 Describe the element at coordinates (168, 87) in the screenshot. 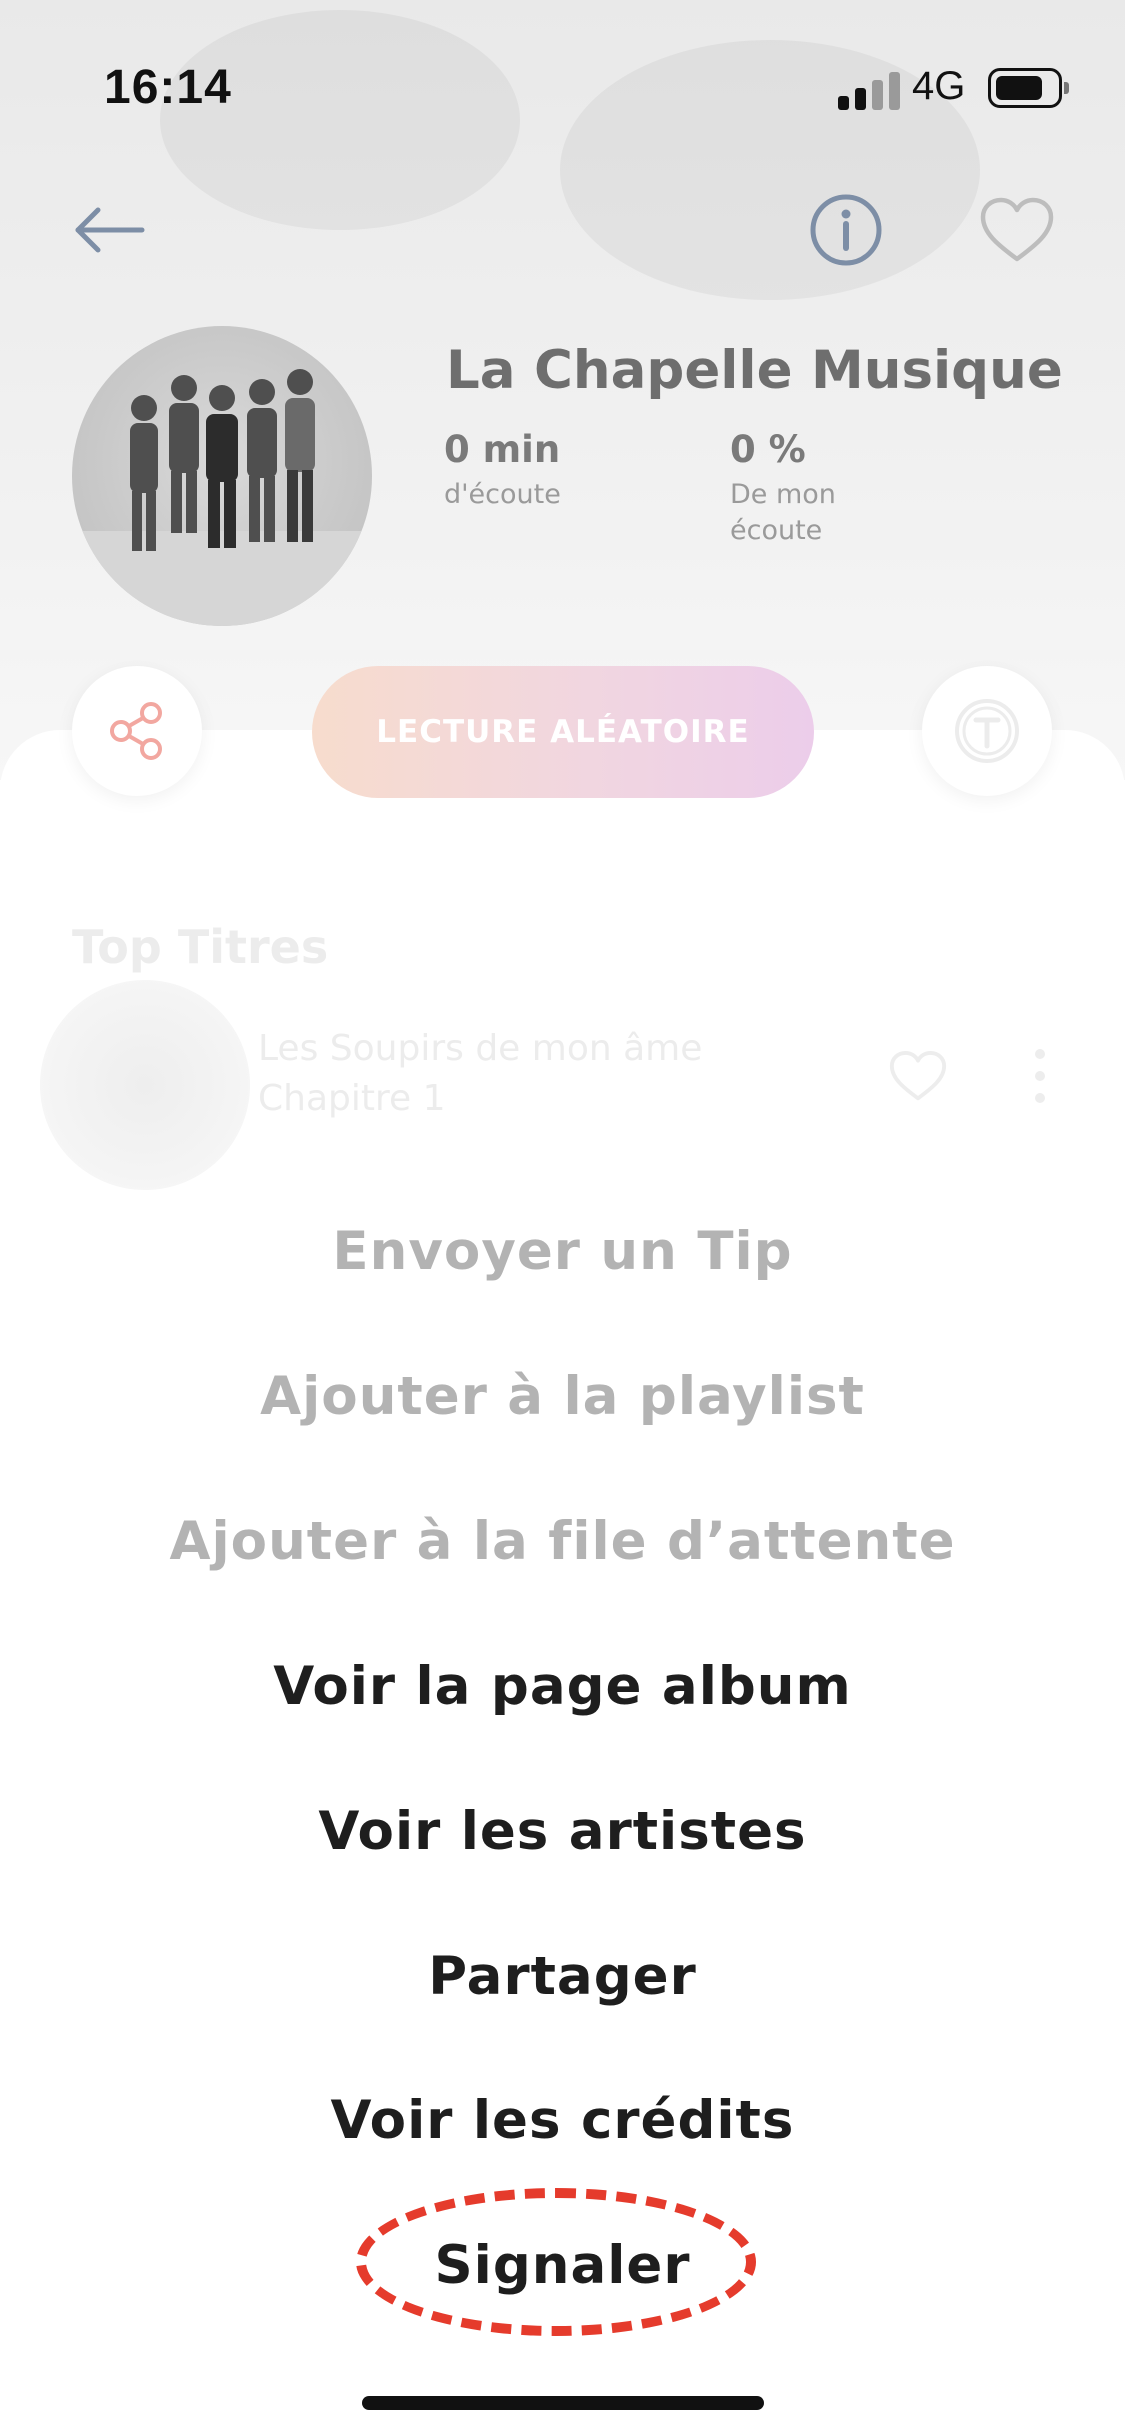

I see `status-time: 16:14` at that location.